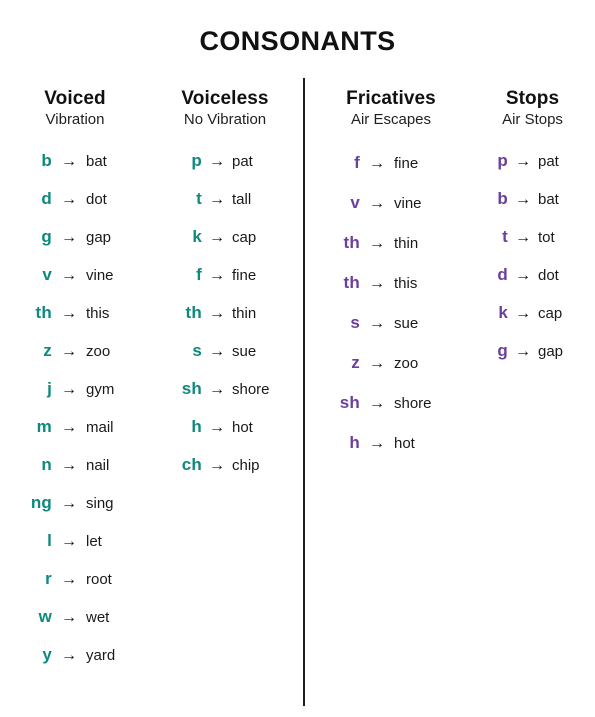  Describe the element at coordinates (99, 237) in the screenshot. I see `example-word: gap` at that location.